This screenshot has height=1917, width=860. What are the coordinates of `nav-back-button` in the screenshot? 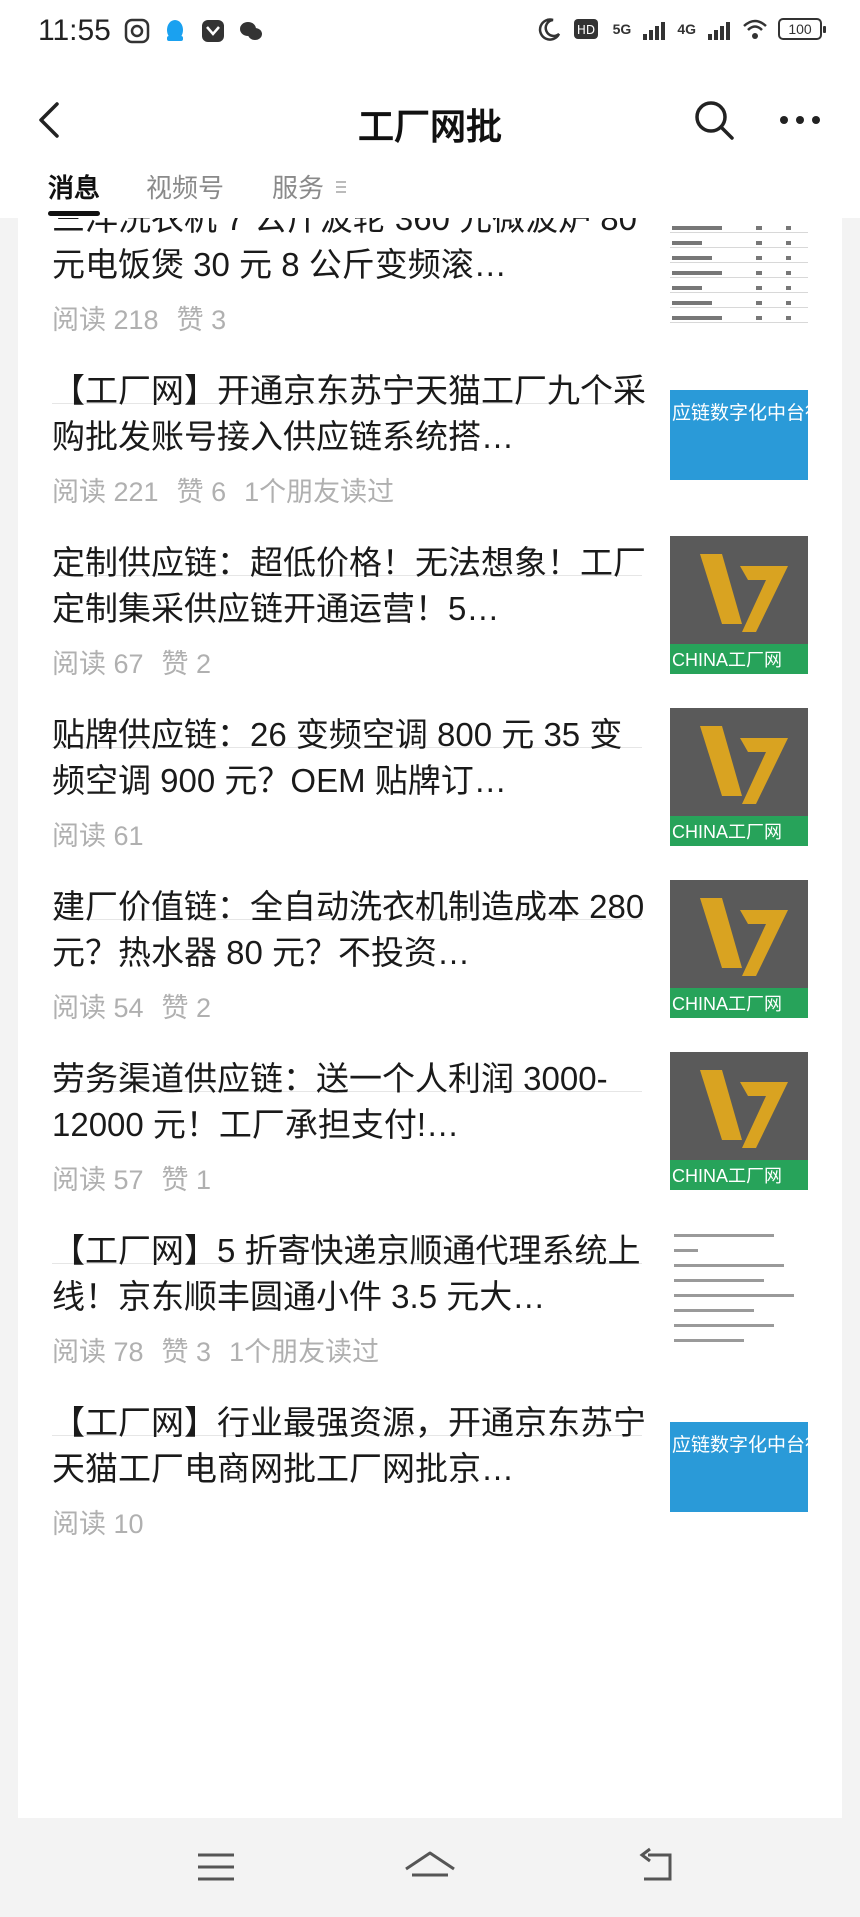 It's located at (656, 1867).